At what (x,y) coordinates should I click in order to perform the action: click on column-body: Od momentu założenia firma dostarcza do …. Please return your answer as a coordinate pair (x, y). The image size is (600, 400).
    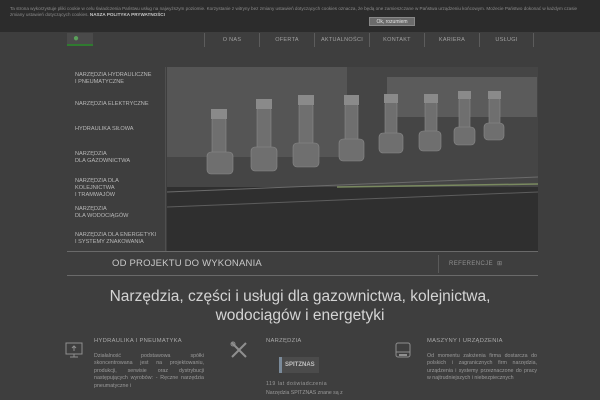
    Looking at the image, I should click on (482, 368).